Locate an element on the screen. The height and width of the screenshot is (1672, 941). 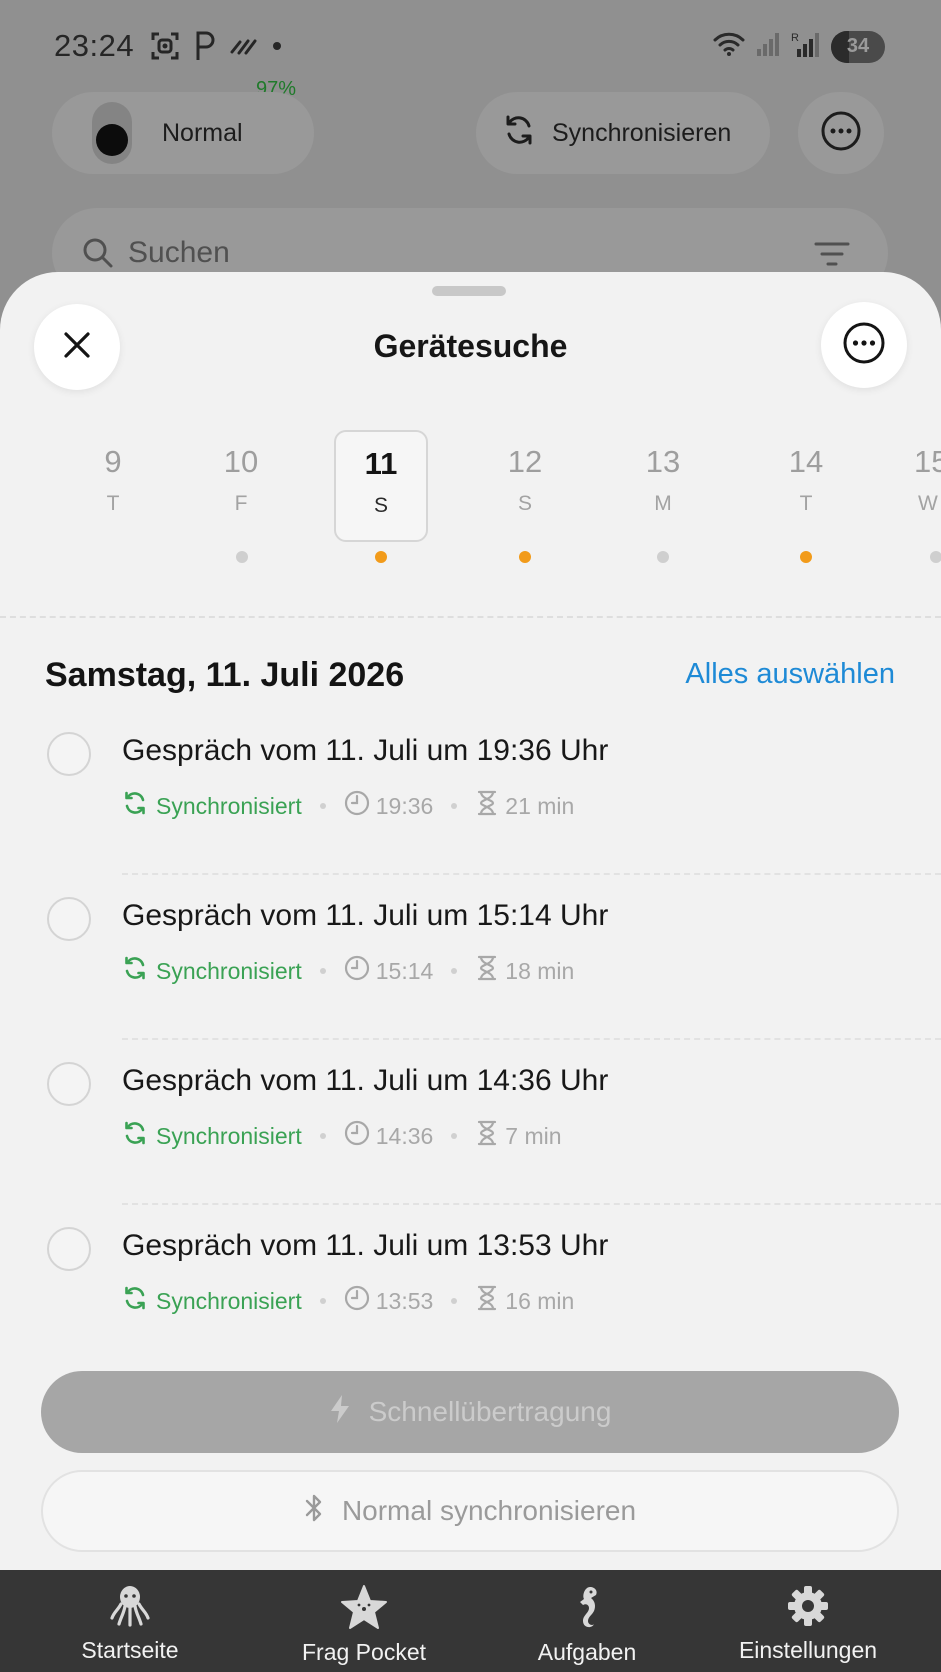
recording-title: Gespräch vom 11. Juli um 19:36 Uhr is located at coordinates (365, 750).